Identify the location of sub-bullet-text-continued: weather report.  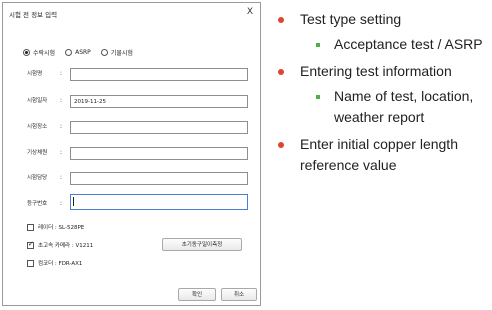
(379, 117).